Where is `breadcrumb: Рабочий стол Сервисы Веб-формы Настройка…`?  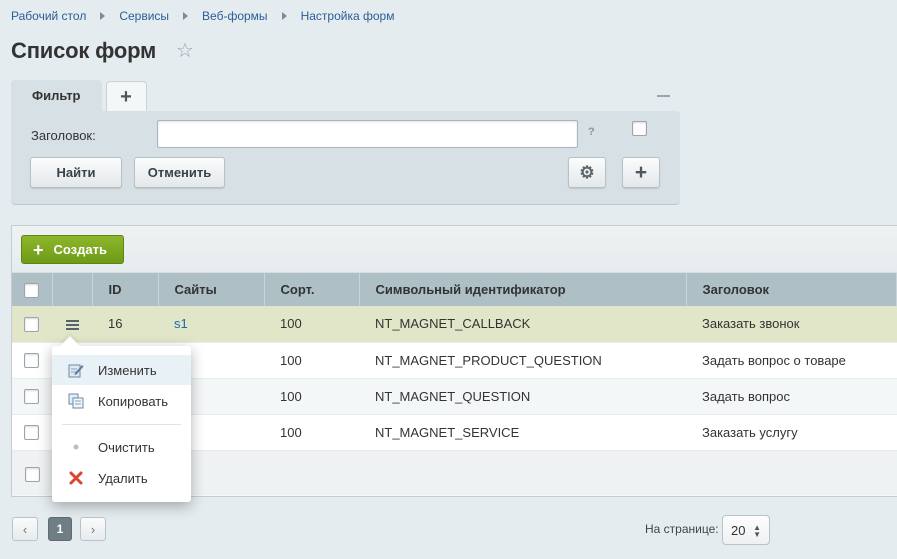
breadcrumb: Рабочий стол Сервисы Веб-формы Настройка… is located at coordinates (202, 16).